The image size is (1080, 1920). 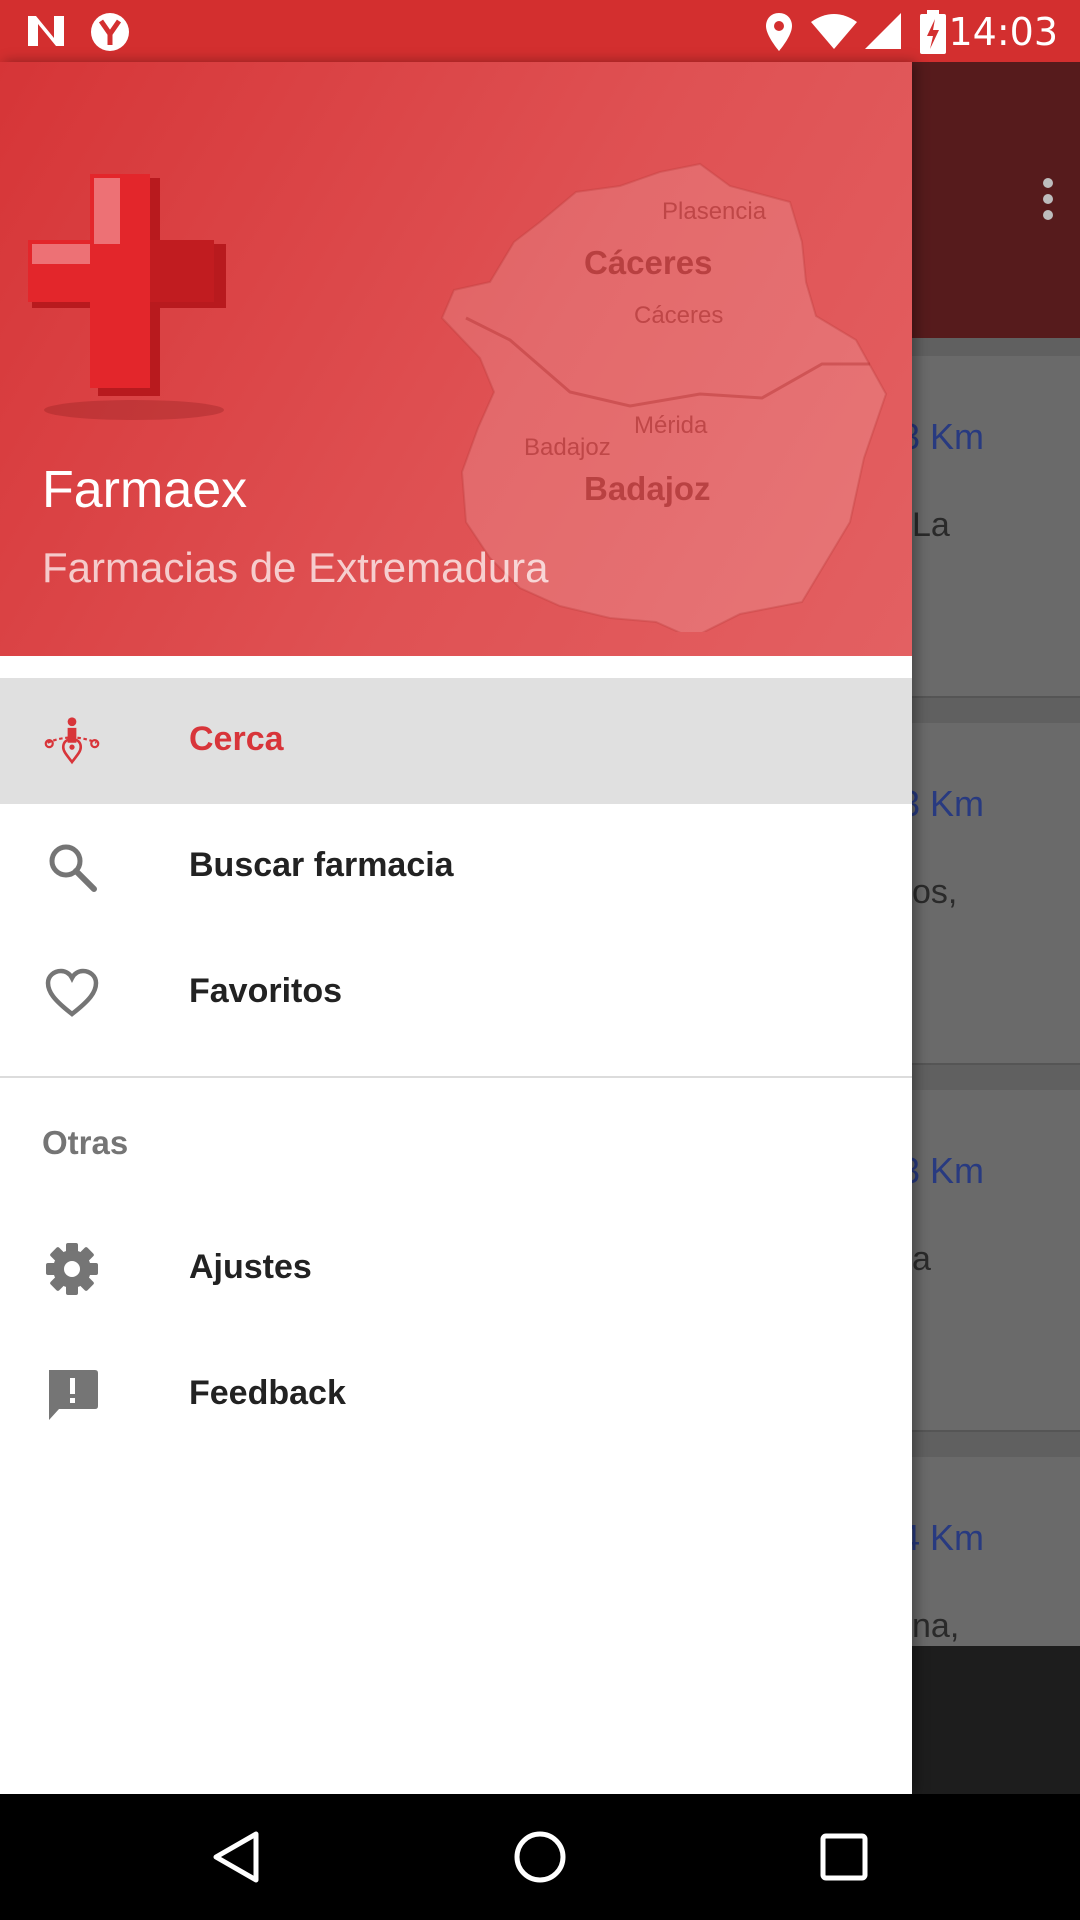 I want to click on status-time: 14:03, so click(x=1003, y=32).